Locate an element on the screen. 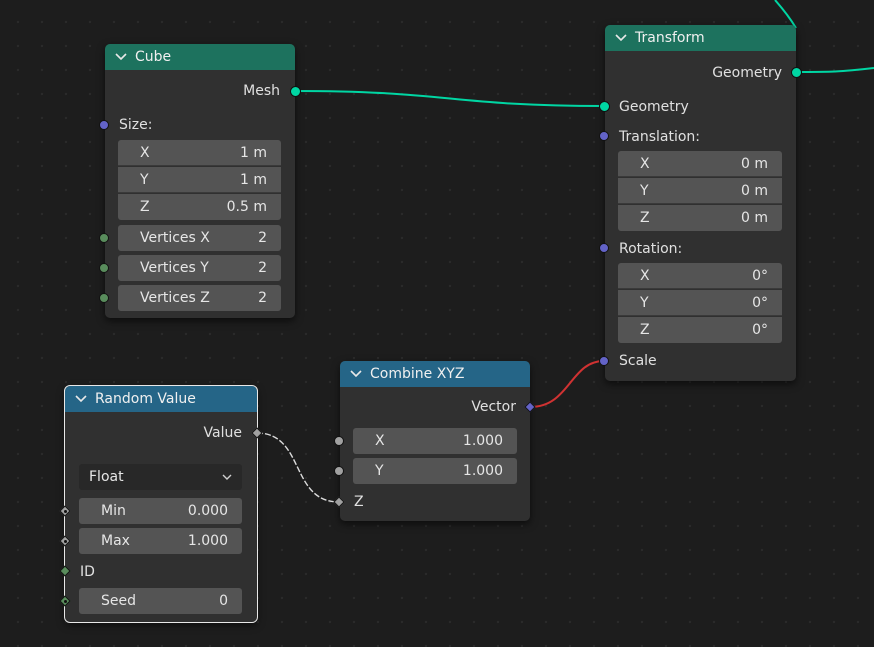 Image resolution: width=874 pixels, height=647 pixels. field-label: Max is located at coordinates (115, 541).